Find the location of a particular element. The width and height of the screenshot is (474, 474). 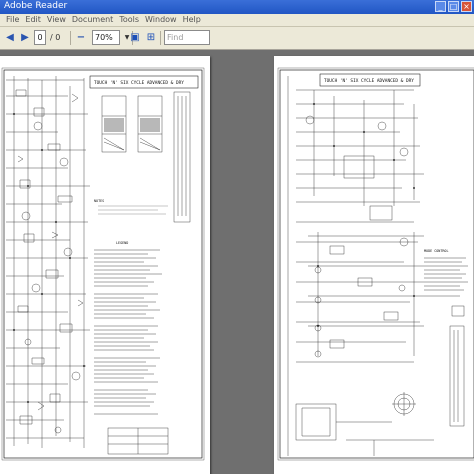

window-controls: _ □ × is located at coordinates (453, 6).